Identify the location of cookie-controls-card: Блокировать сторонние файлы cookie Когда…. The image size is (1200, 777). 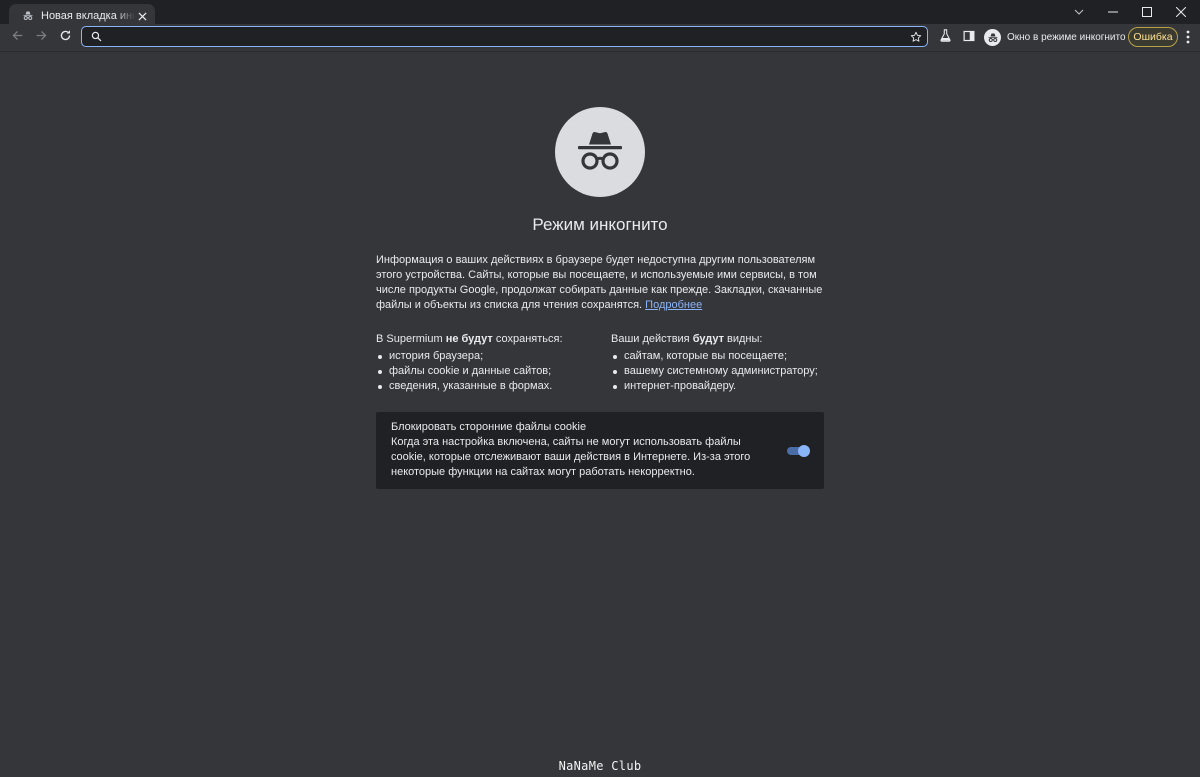
(600, 450).